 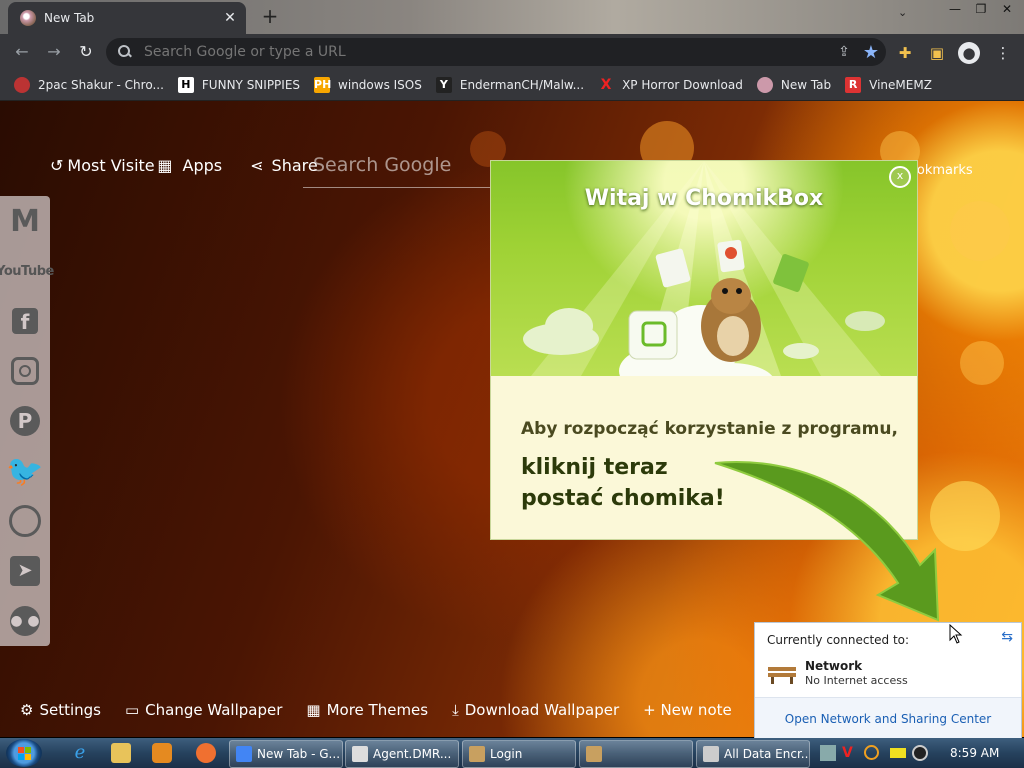 I want to click on restore-icon: ❐, so click(x=981, y=9).